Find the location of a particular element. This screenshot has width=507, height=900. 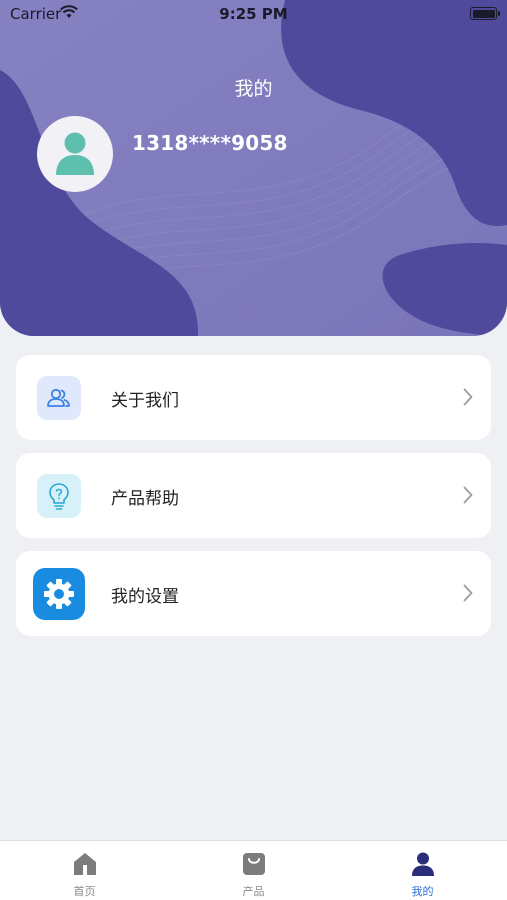

status-bar: Carrier 9:25 PM is located at coordinates (253, 14).